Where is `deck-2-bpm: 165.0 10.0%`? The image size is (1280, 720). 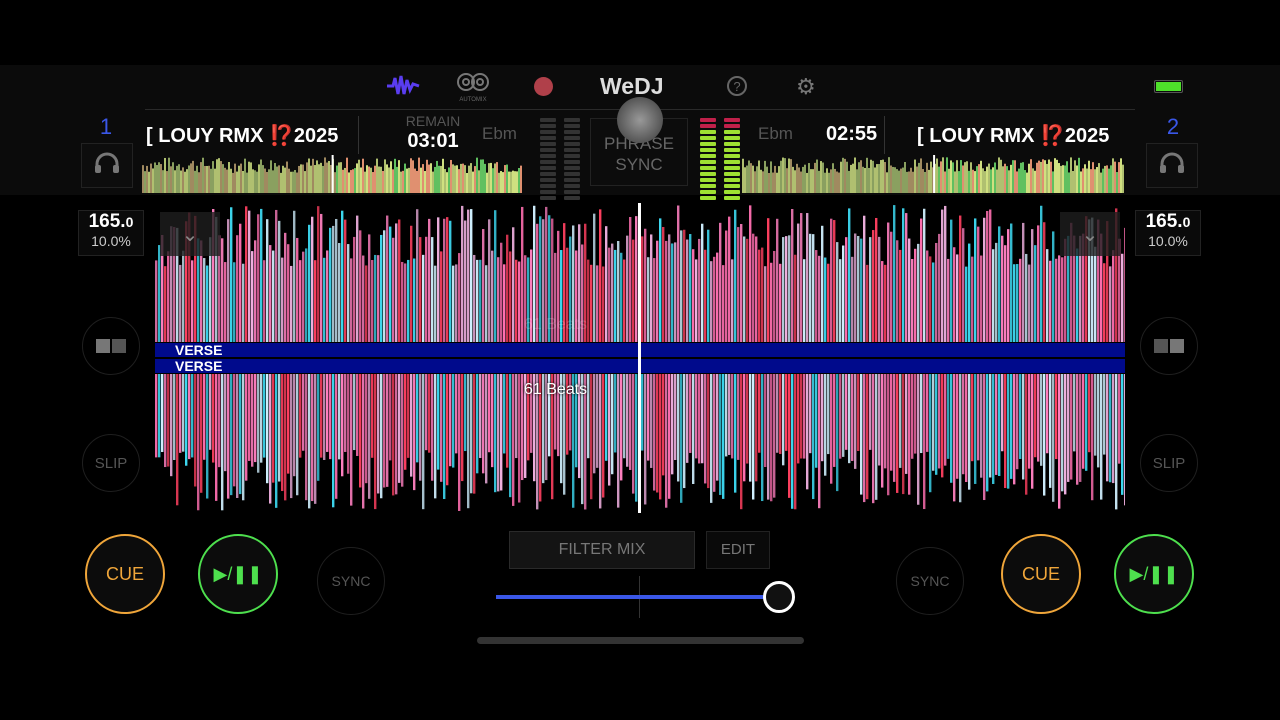 deck-2-bpm: 165.0 10.0% is located at coordinates (1168, 233).